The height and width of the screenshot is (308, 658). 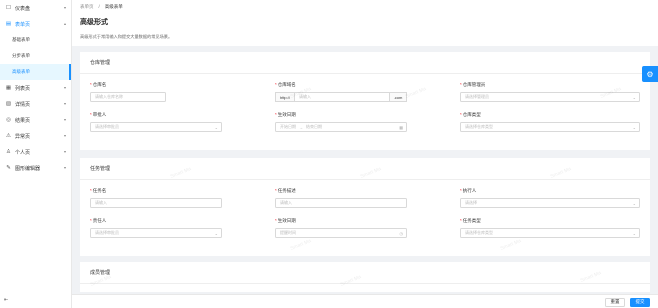 I want to click on breadcrumb-item-current: 高级表单, so click(x=113, y=6).